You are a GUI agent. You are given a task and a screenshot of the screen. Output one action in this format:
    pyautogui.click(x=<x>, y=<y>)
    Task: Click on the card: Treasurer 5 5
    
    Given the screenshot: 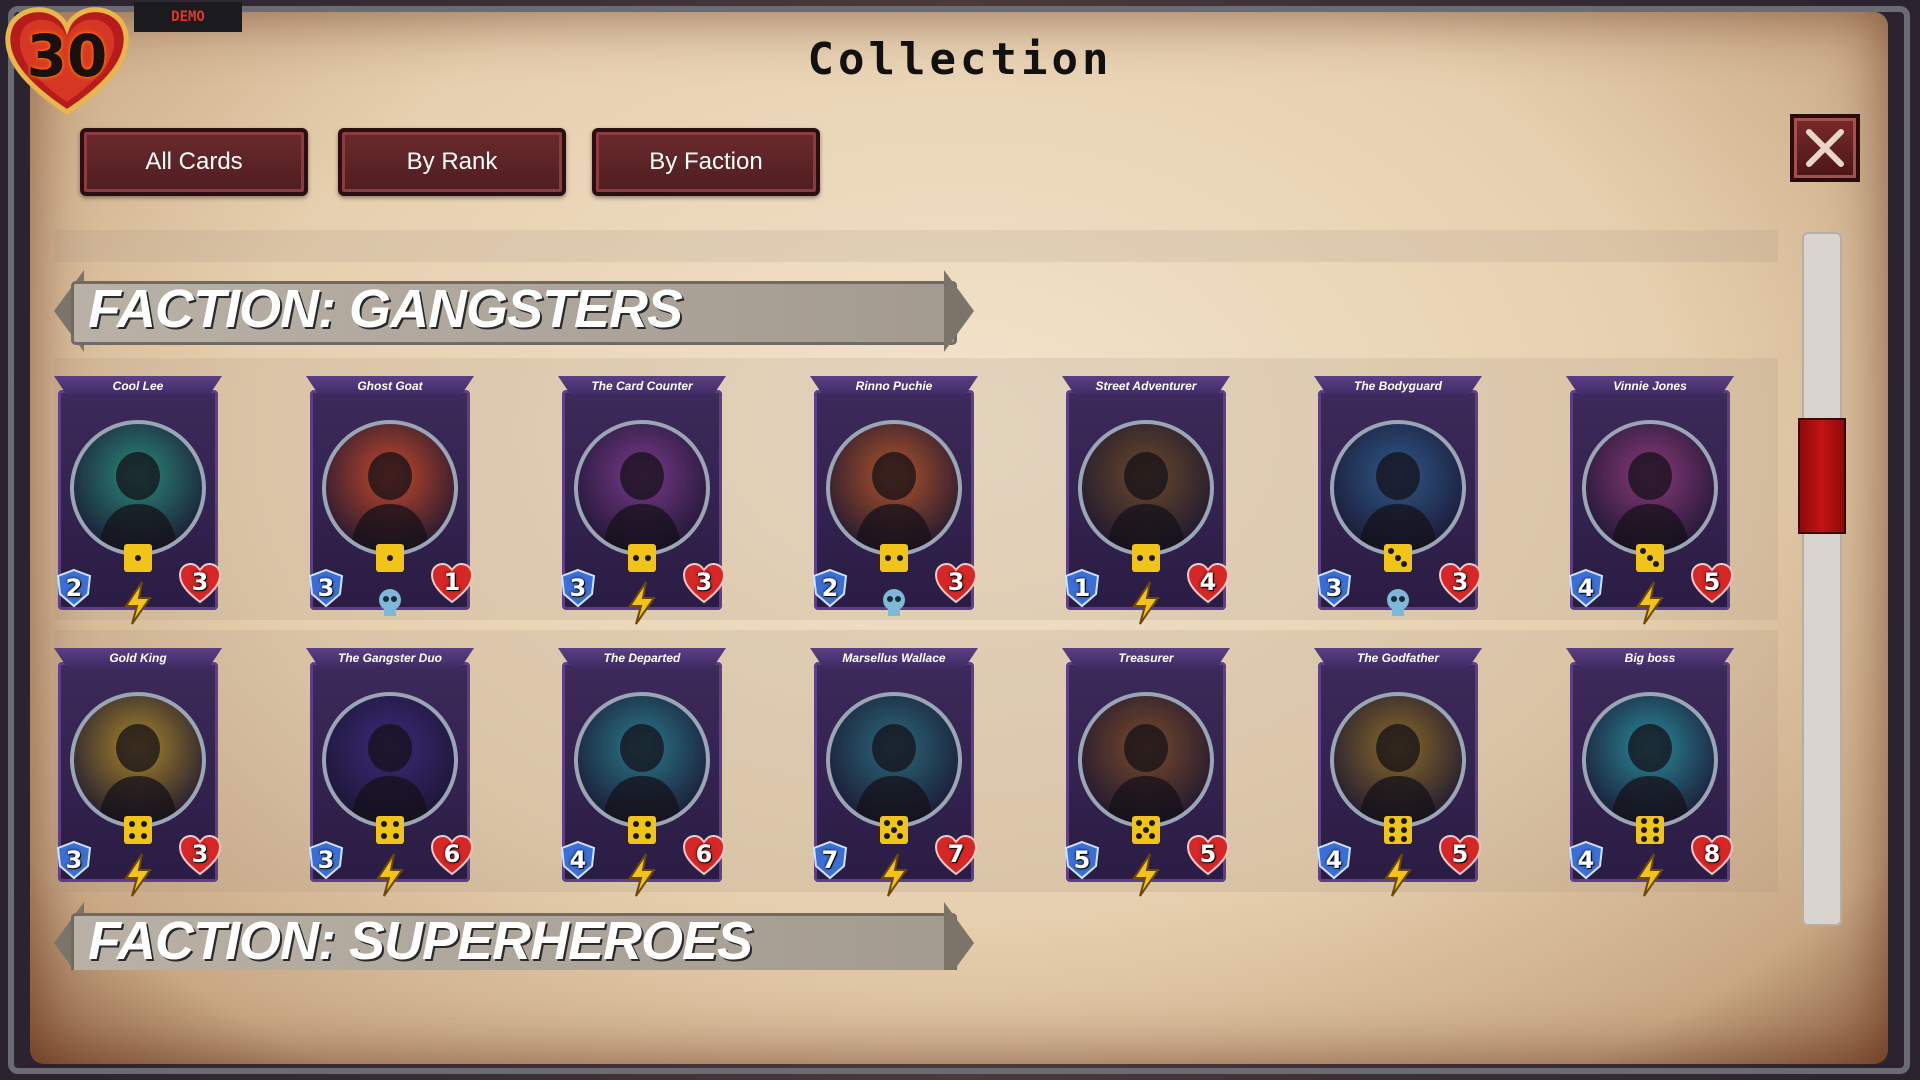 What is the action you would take?
    pyautogui.click(x=1146, y=772)
    